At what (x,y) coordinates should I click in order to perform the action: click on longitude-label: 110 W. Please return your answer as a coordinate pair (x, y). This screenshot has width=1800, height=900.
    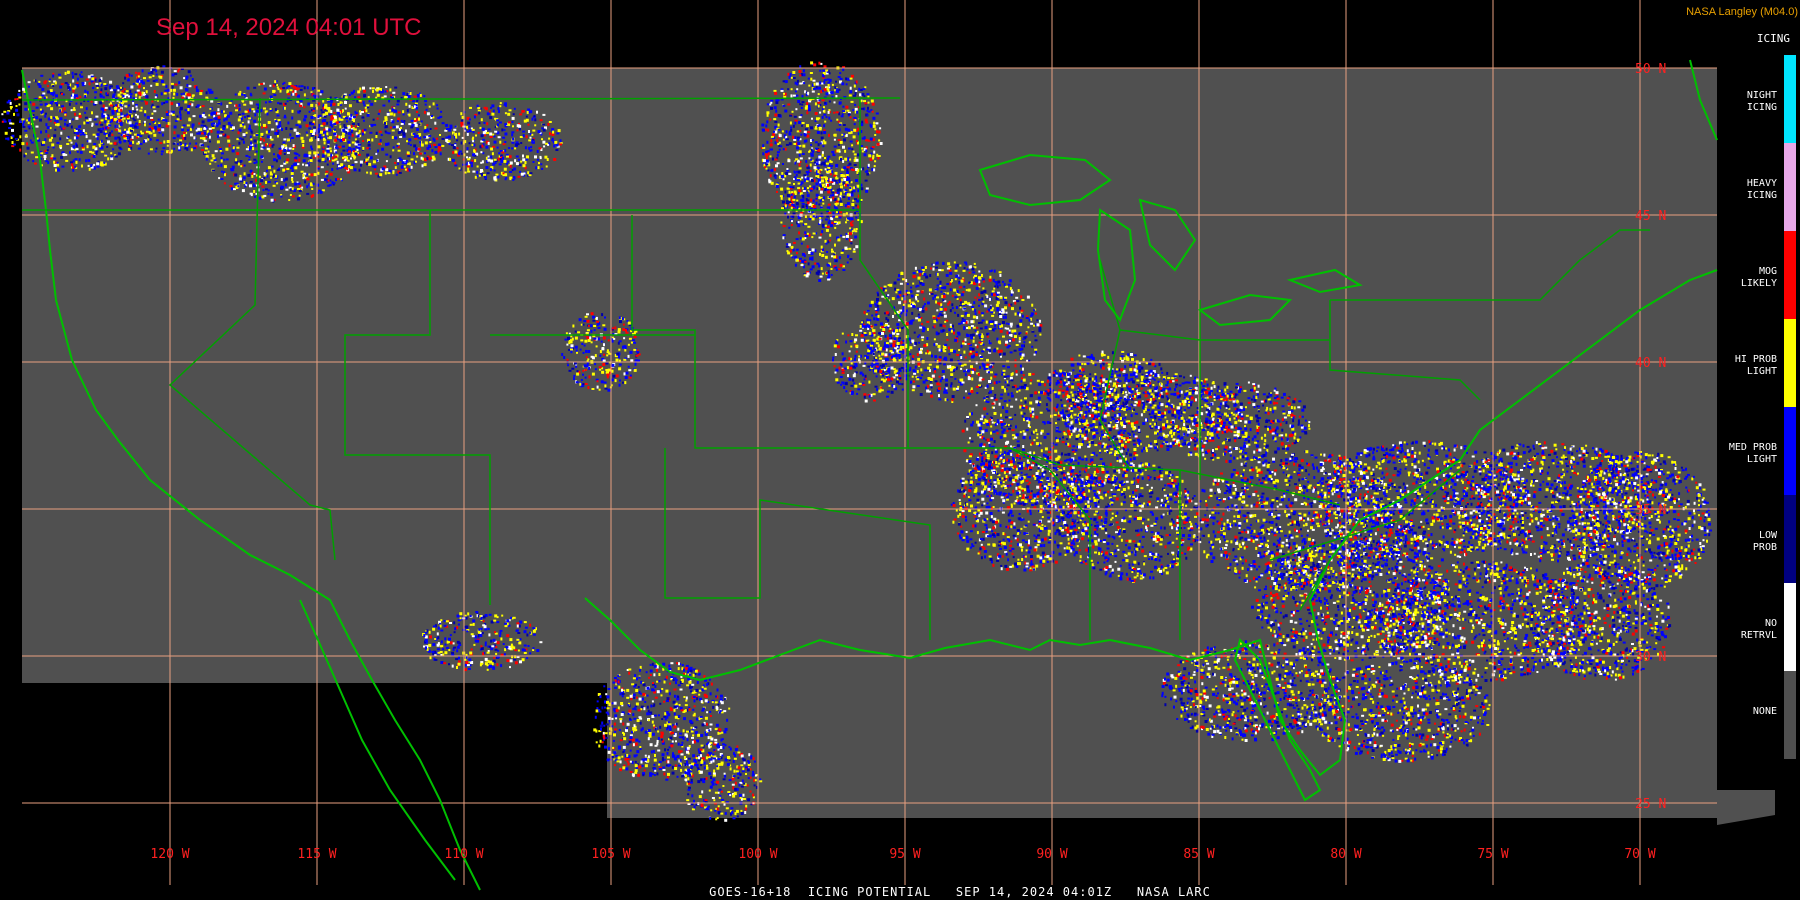
    Looking at the image, I should click on (463, 854).